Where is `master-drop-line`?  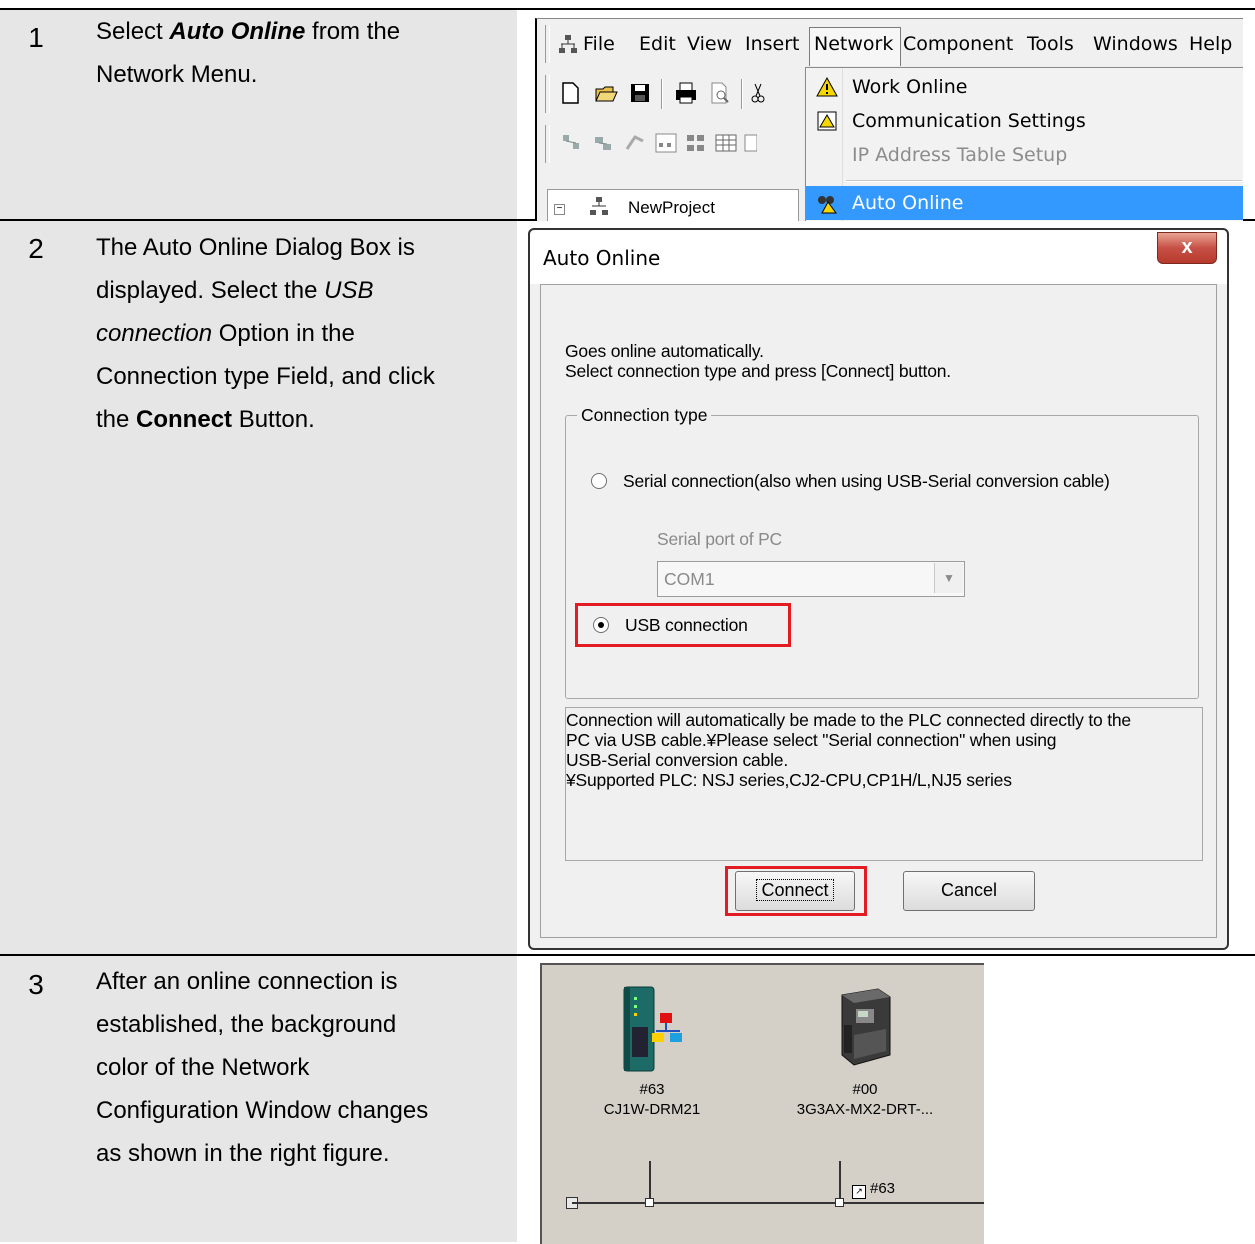 master-drop-line is located at coordinates (650, 1182).